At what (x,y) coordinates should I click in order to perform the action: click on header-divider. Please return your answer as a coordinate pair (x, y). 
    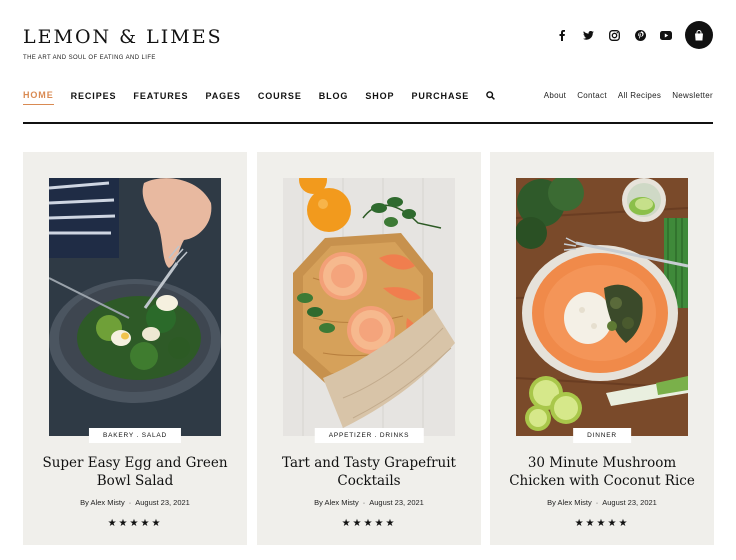
    Looking at the image, I should click on (368, 123).